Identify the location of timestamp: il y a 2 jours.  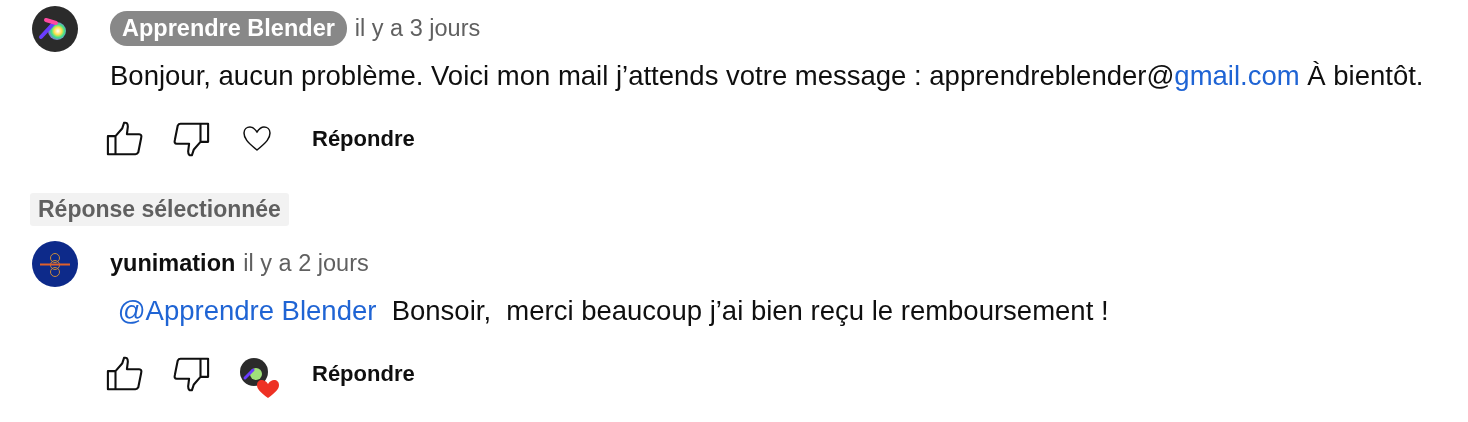
(306, 263).